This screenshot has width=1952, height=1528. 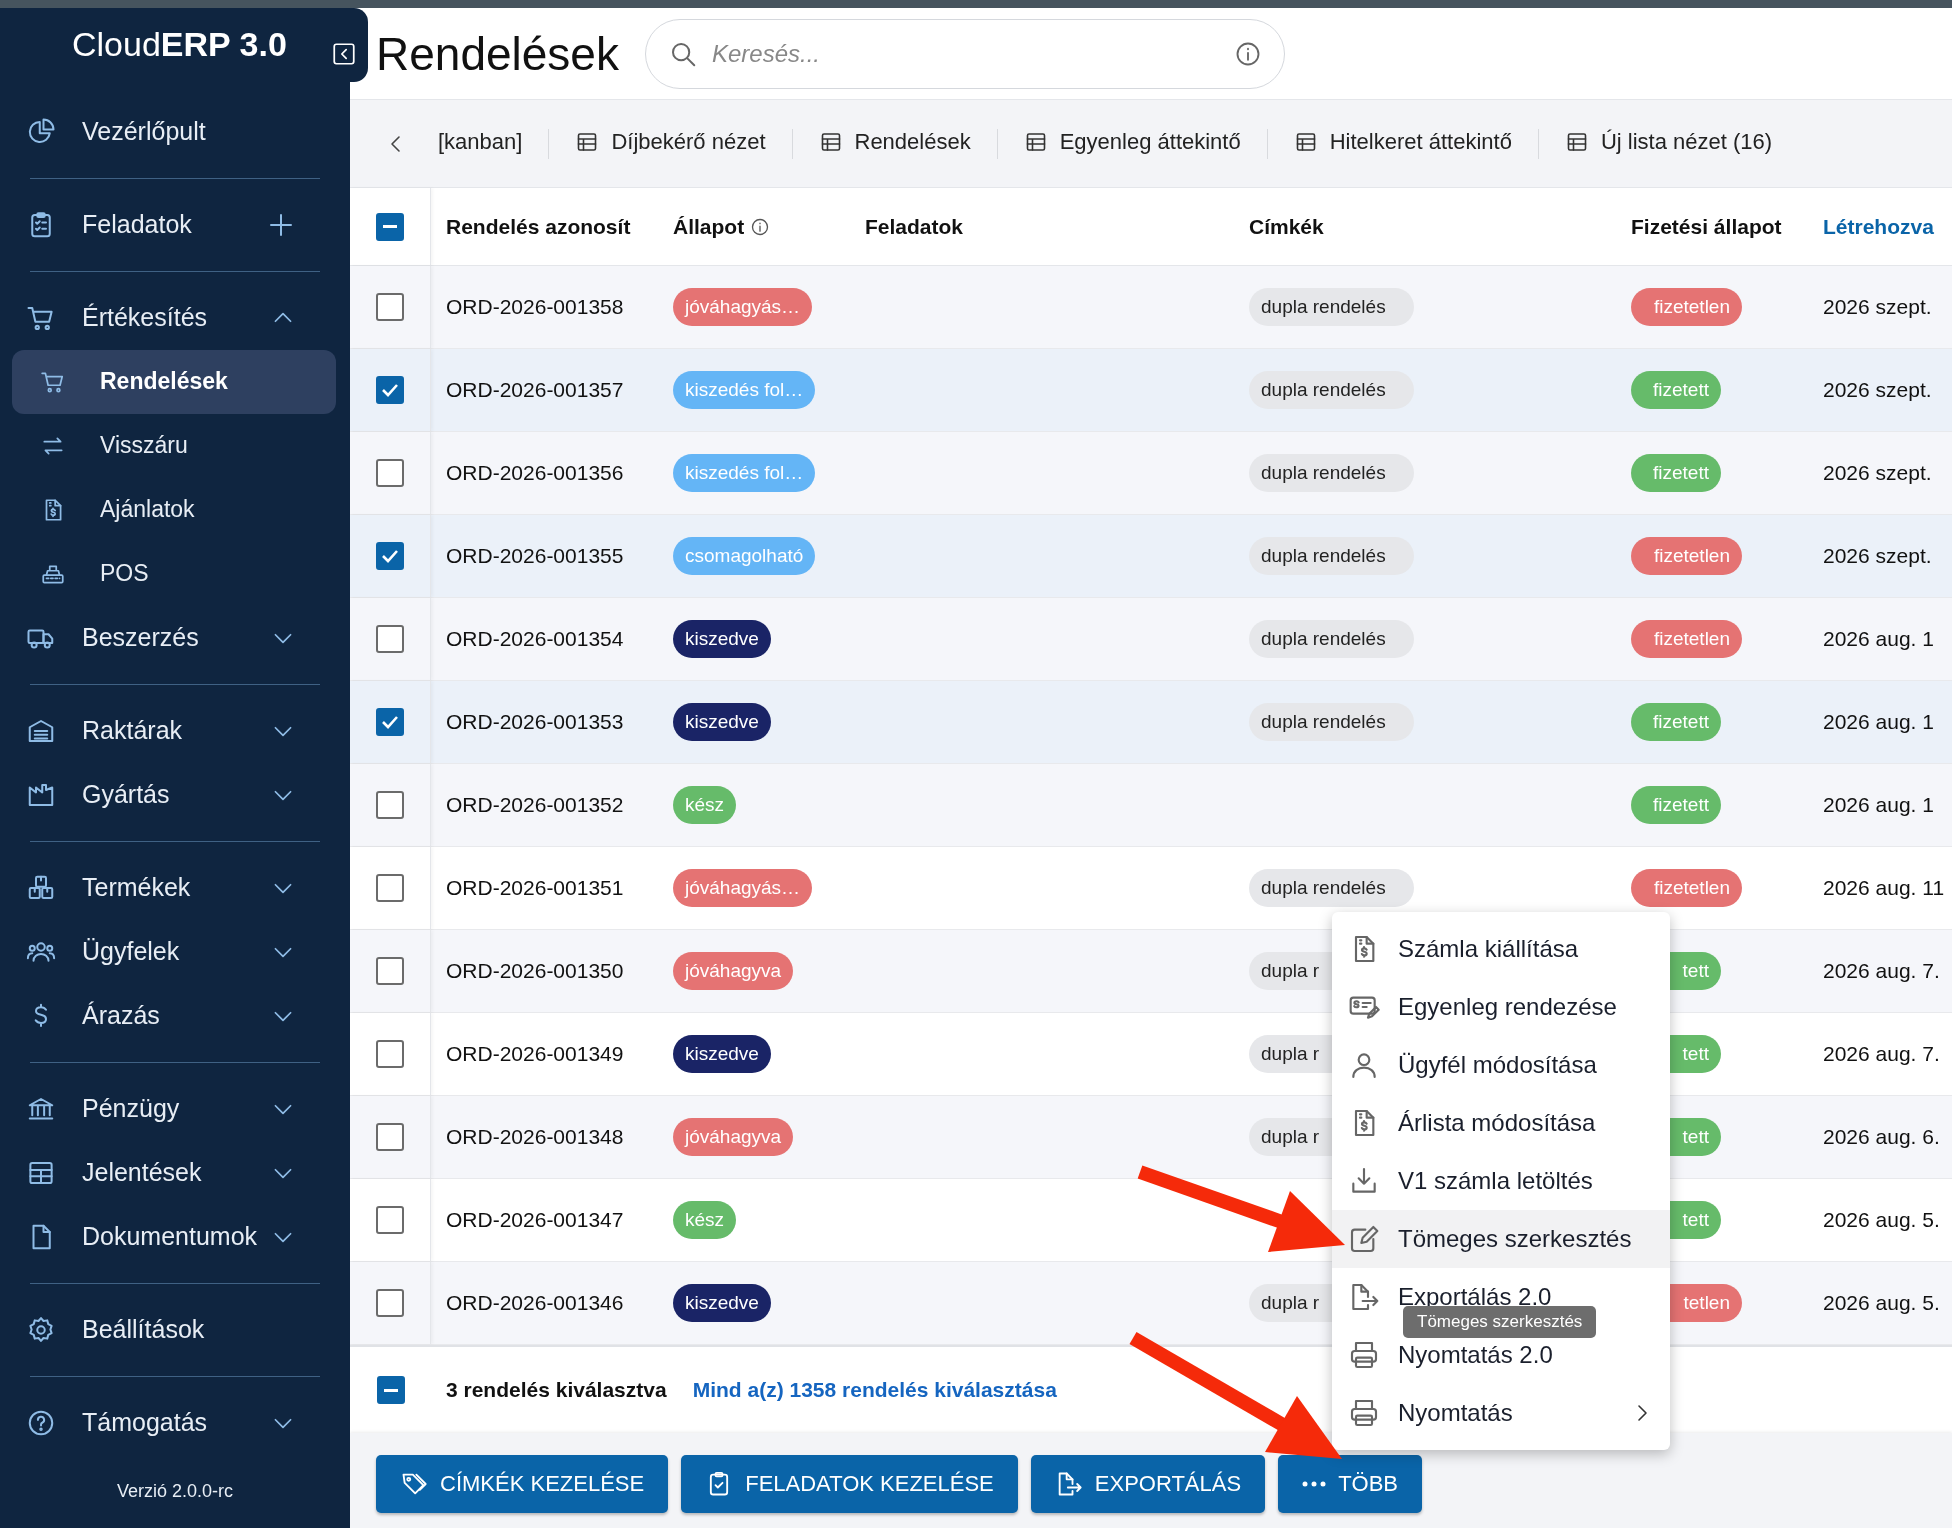 I want to click on action-button: CÍMKÉK KEZELÉSE, so click(x=522, y=1484).